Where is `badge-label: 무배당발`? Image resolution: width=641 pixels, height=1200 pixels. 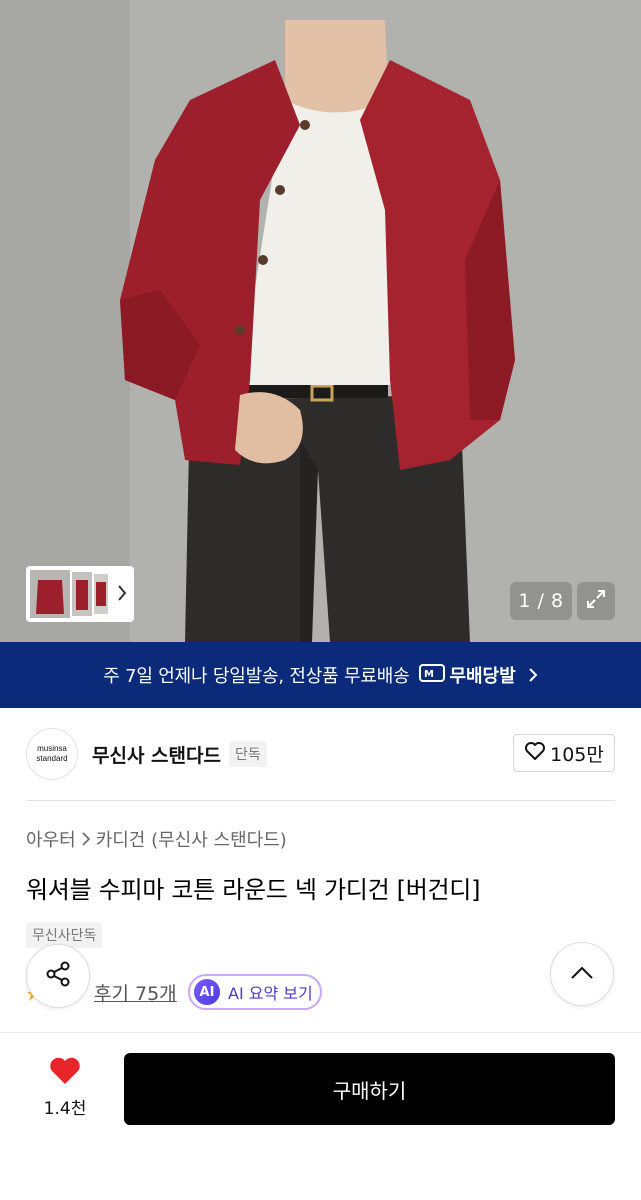 badge-label: 무배당발 is located at coordinates (482, 676).